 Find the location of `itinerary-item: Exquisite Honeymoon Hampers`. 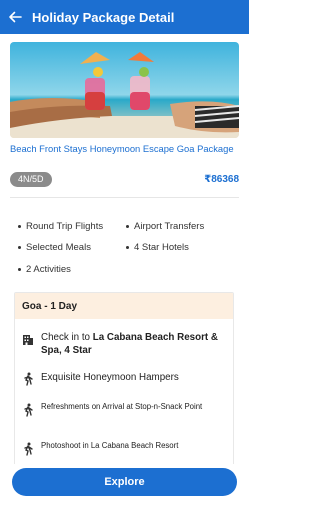

itinerary-item: Exquisite Honeymoon Hampers is located at coordinates (126, 378).